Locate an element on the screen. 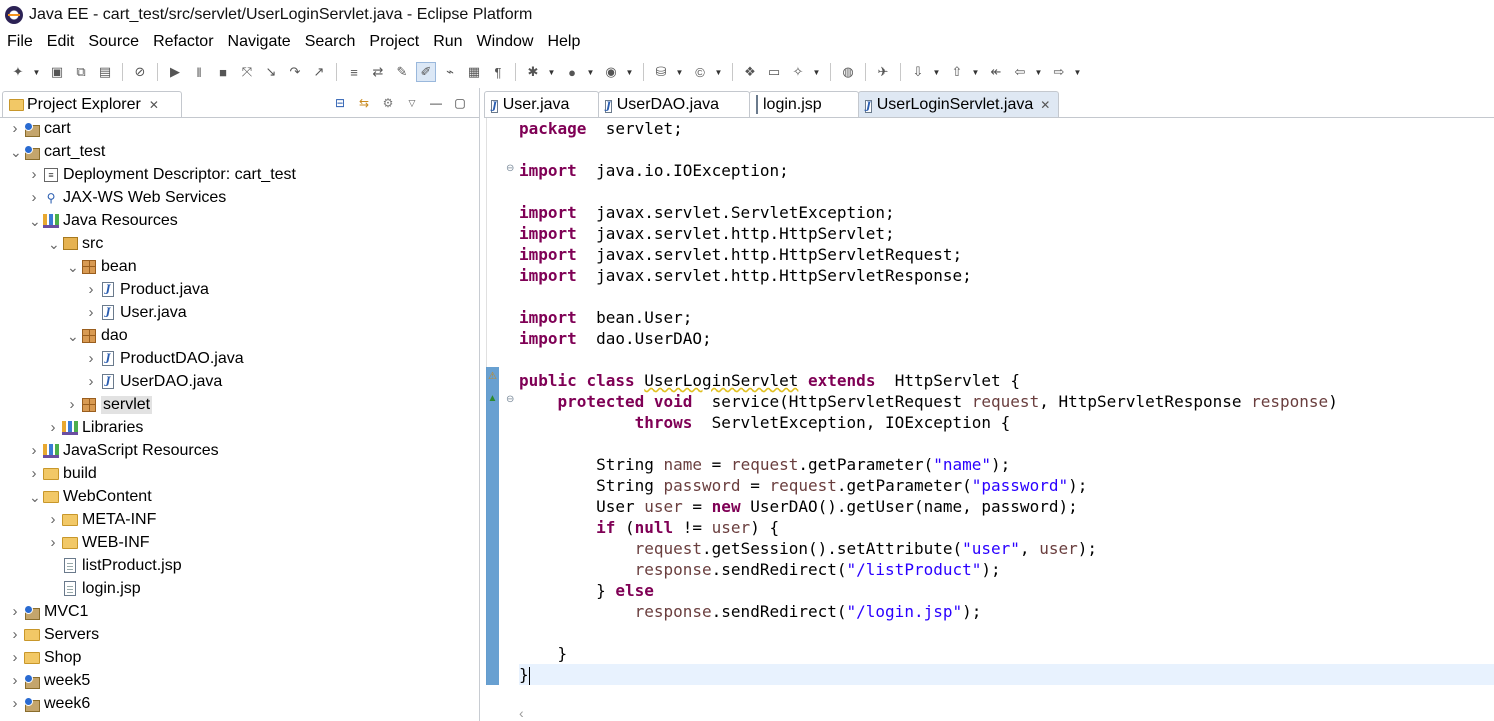 This screenshot has height=721, width=1494. tree-item: ⌄ cart_test is located at coordinates (239, 151).